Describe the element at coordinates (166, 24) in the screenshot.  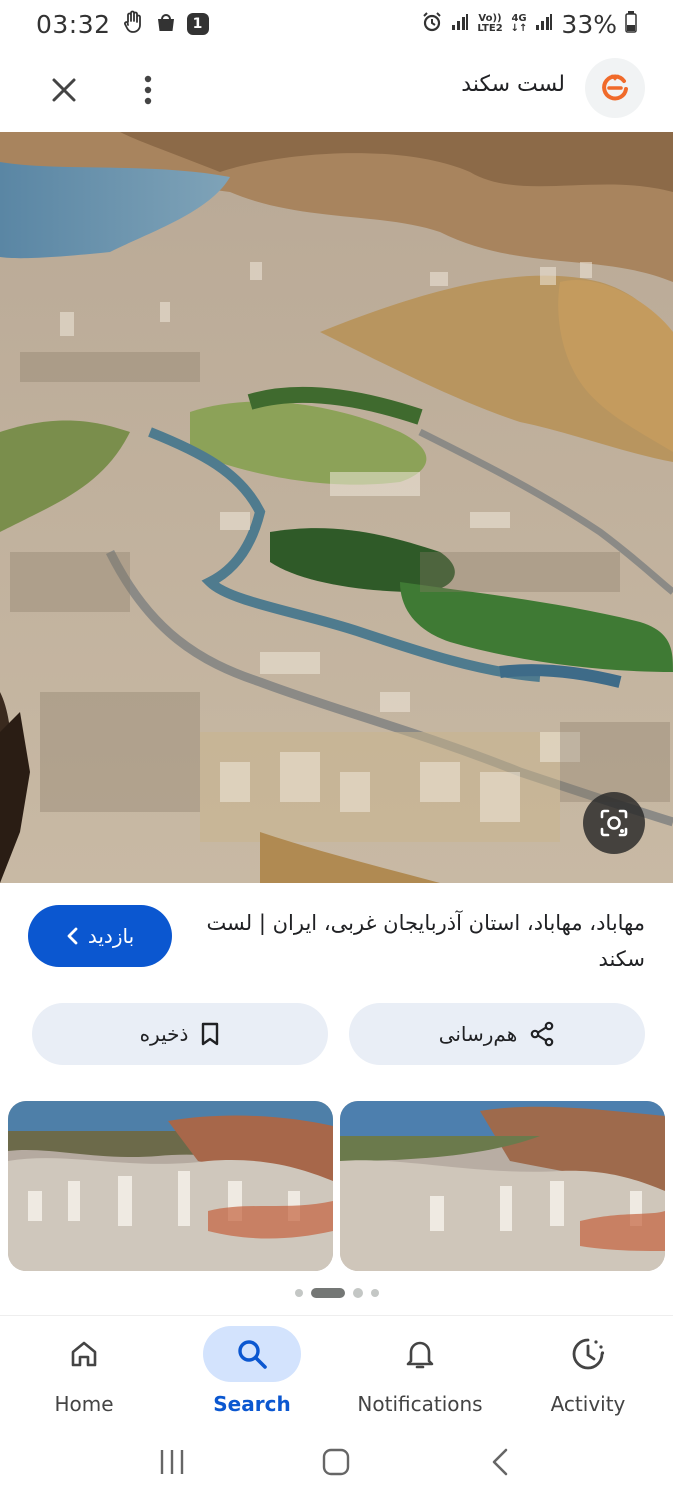
I see `shopping-bag-icon` at that location.